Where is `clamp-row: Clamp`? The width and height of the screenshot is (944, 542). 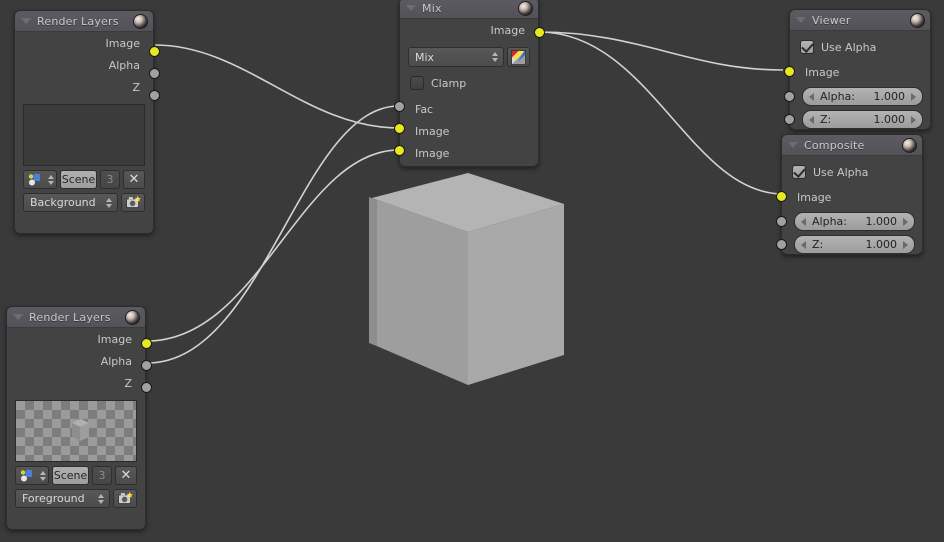
clamp-row: Clamp is located at coordinates (470, 83).